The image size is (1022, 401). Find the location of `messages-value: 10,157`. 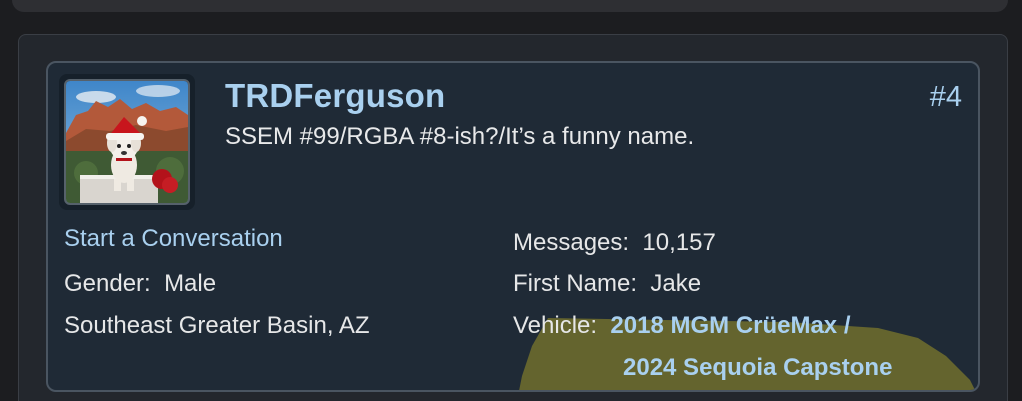

messages-value: 10,157 is located at coordinates (679, 242).